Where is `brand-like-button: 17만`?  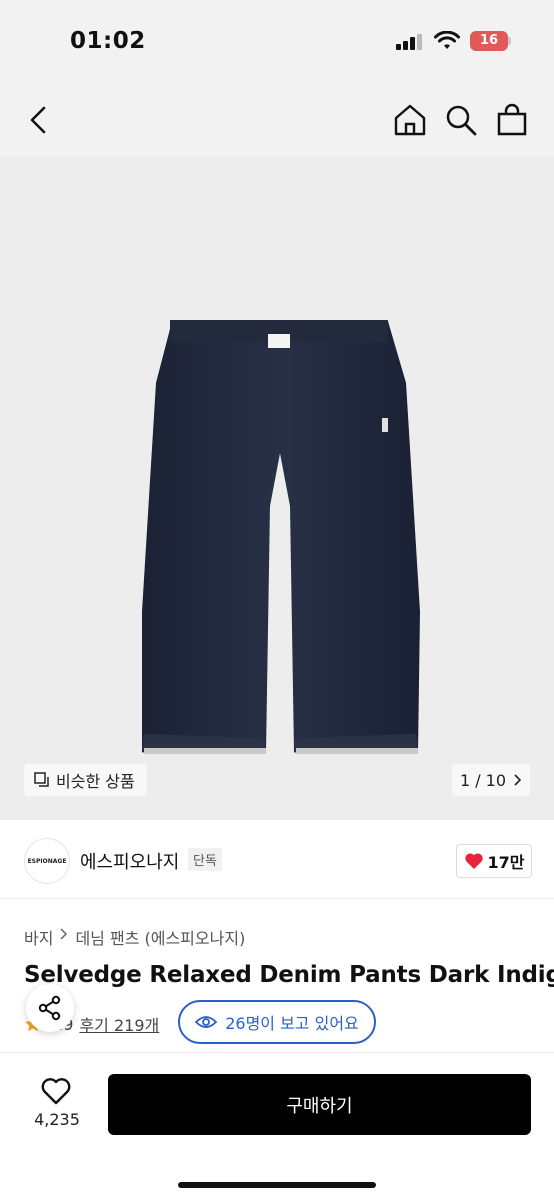
brand-like-button: 17만 is located at coordinates (494, 861).